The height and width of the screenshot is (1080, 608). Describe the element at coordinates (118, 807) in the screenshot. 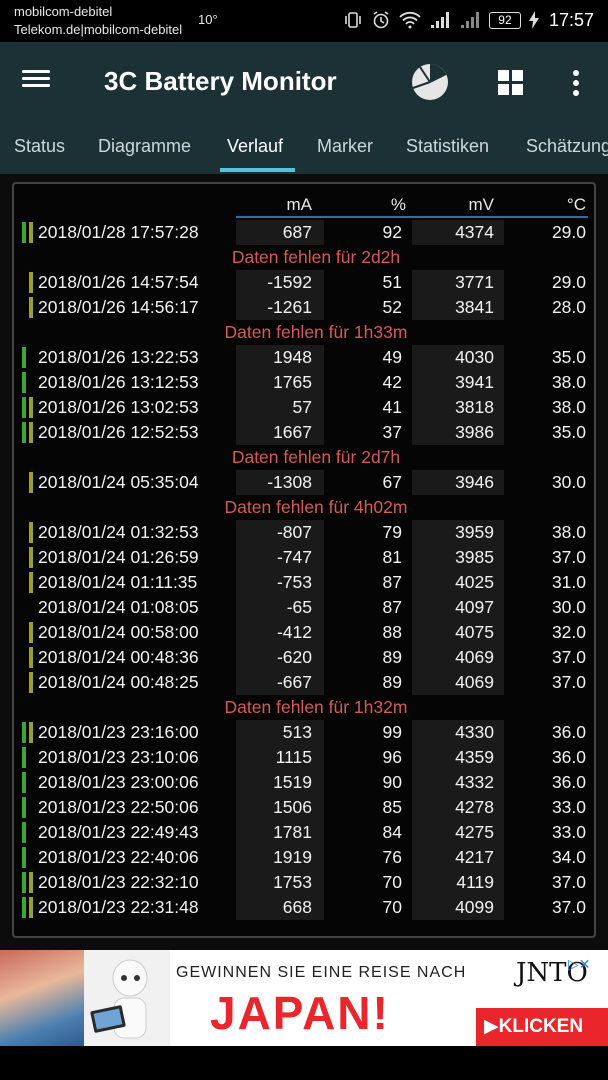

I see `row-datetime: 2018/01/23 22:50:06` at that location.